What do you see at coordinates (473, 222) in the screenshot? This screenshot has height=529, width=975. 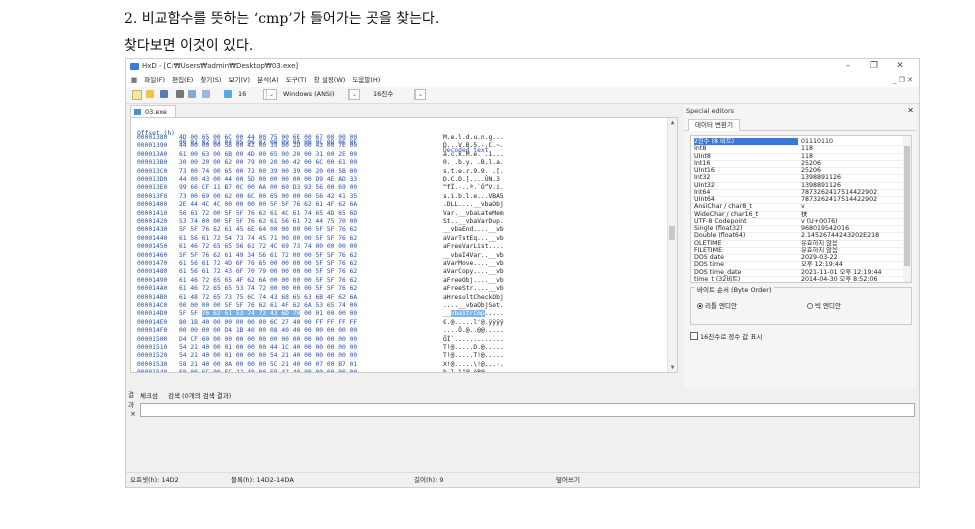 I see `row-decoded-text: St..__vbaVarDup.` at bounding box center [473, 222].